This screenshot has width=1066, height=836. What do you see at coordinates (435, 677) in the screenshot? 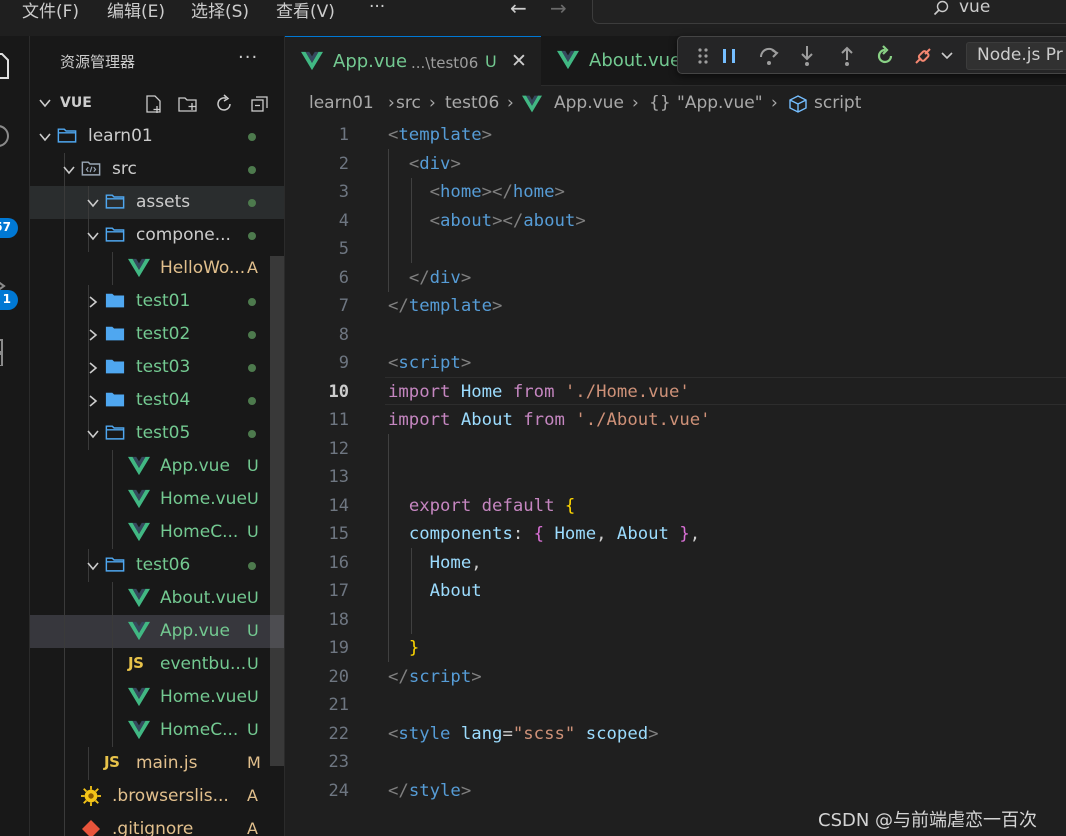
I see `code-line: </script>` at bounding box center [435, 677].